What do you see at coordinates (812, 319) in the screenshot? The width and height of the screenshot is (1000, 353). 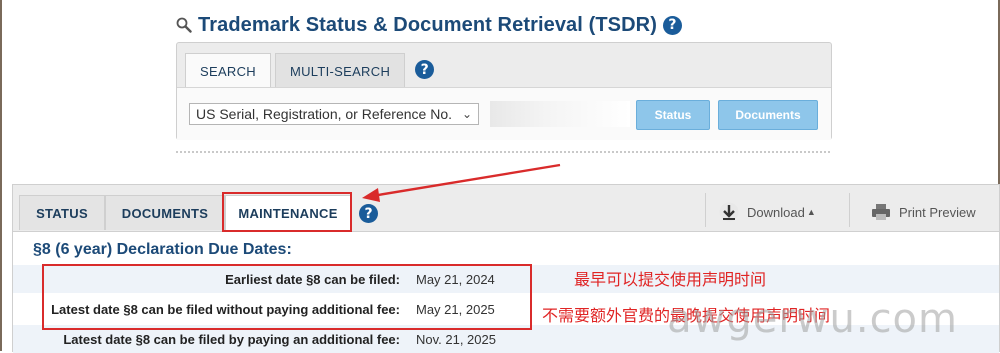 I see `watermark: awgerwu.com` at bounding box center [812, 319].